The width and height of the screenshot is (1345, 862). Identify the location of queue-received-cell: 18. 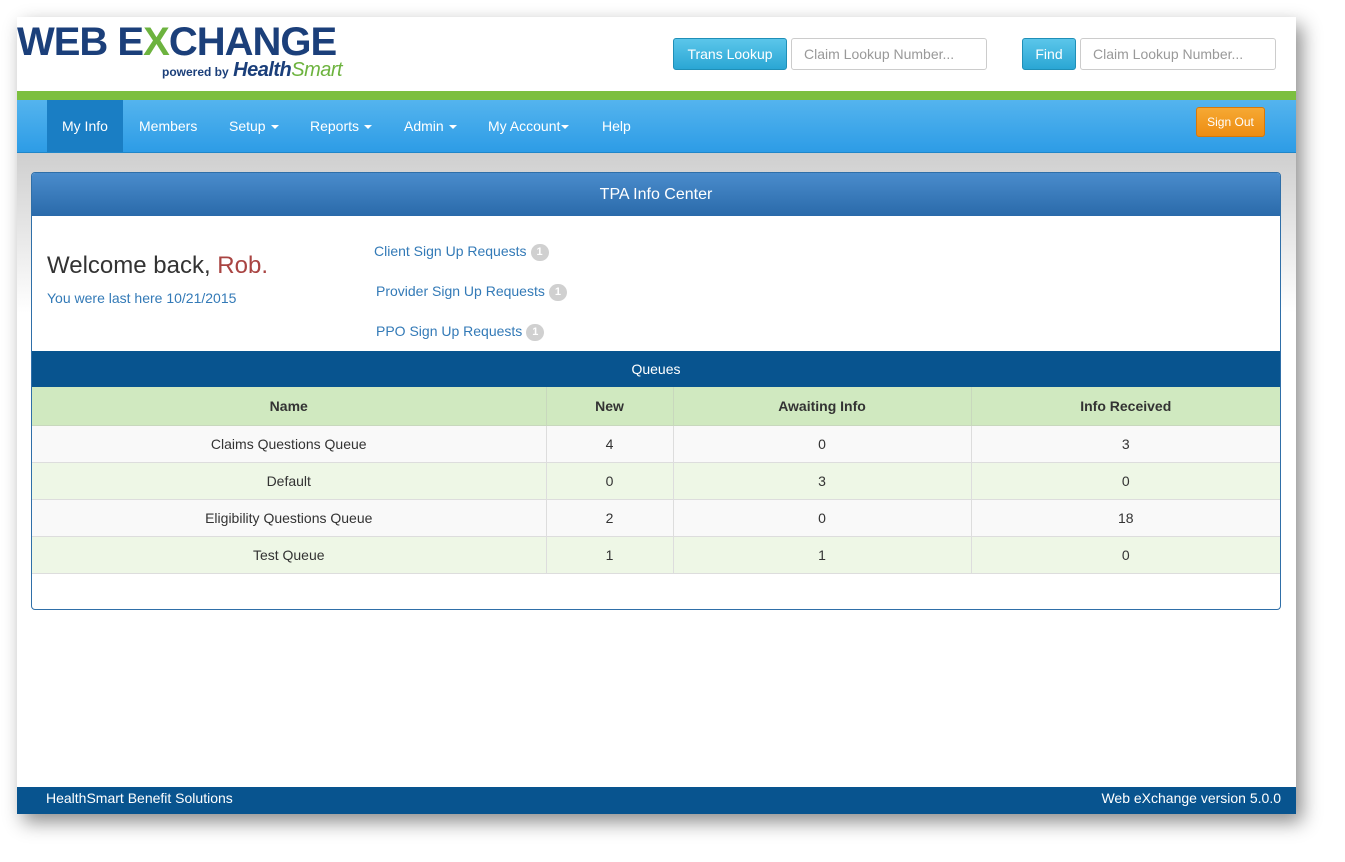
(1125, 518).